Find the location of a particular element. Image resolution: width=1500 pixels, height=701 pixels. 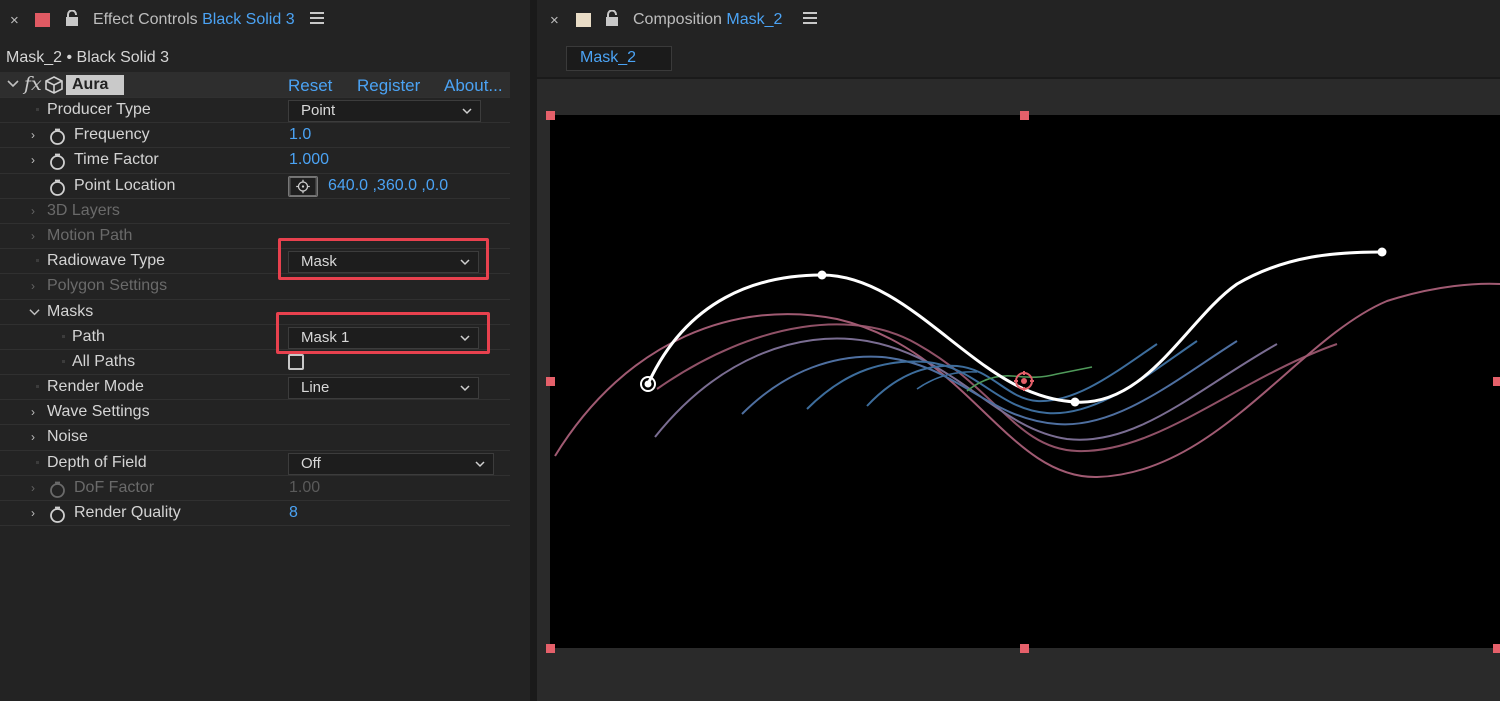

panel-title-comp: Mask_2 is located at coordinates (754, 19).